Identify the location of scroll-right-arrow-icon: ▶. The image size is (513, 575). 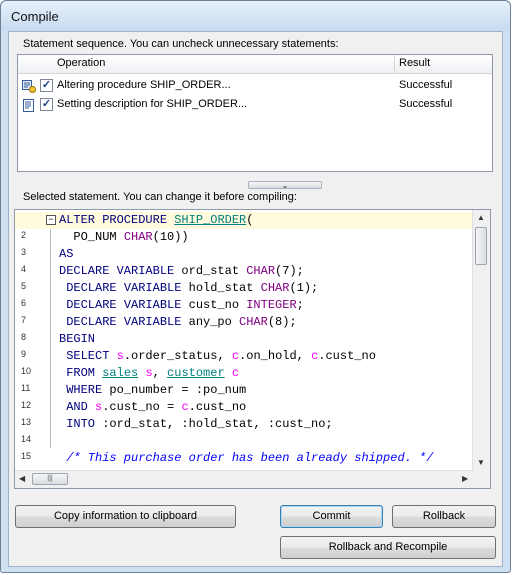
(465, 478).